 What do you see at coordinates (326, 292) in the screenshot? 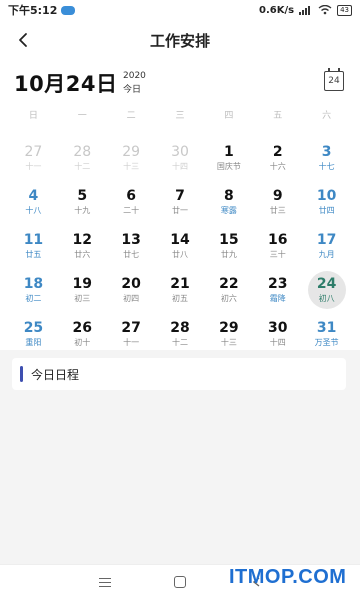
I see `calendar-day-today: 24 初八` at bounding box center [326, 292].